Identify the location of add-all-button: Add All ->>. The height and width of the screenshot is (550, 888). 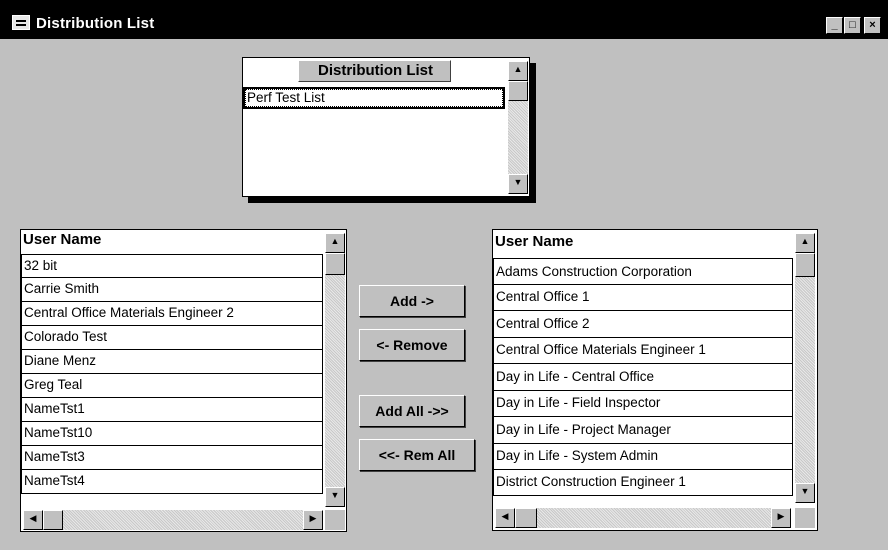
(412, 411).